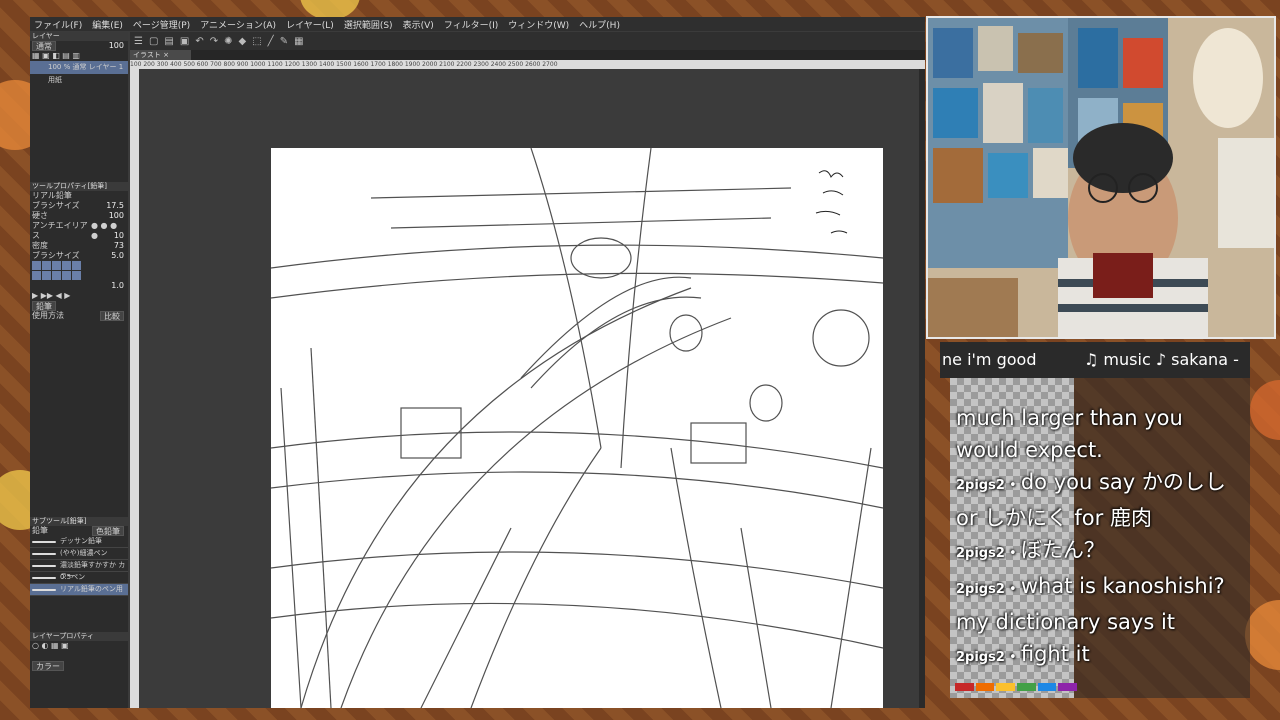  Describe the element at coordinates (107, 230) in the screenshot. I see `antialias-options: ● ● ● ●` at that location.